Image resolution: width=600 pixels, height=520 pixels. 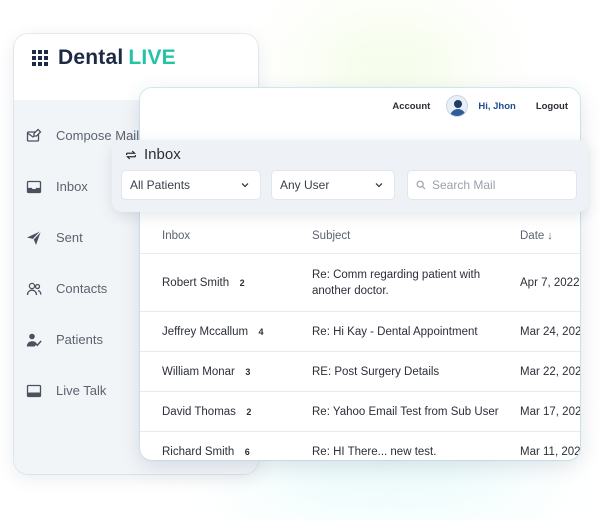 I want to click on sender-name: Robert Smith, so click(x=196, y=282).